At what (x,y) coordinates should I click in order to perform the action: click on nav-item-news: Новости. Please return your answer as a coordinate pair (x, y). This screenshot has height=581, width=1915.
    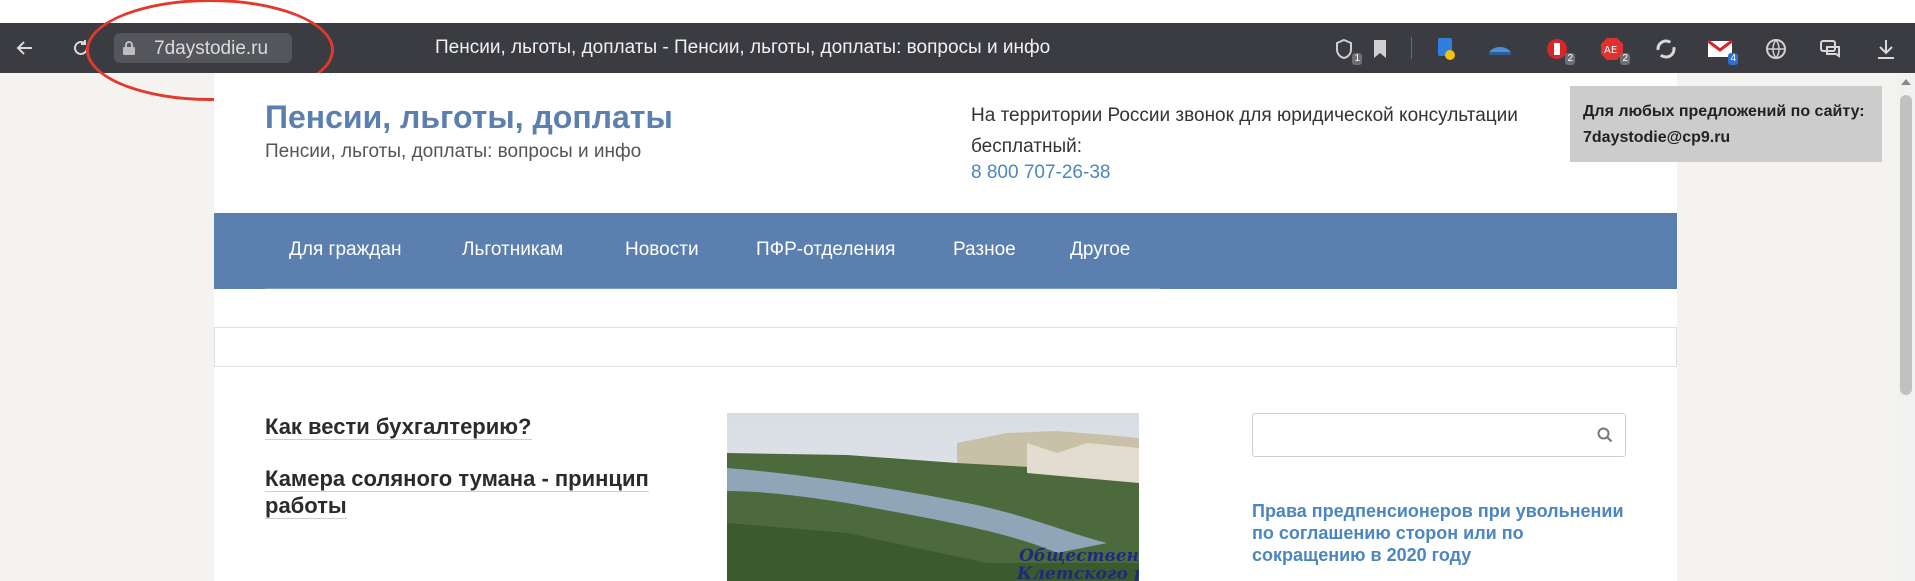
    Looking at the image, I should click on (662, 250).